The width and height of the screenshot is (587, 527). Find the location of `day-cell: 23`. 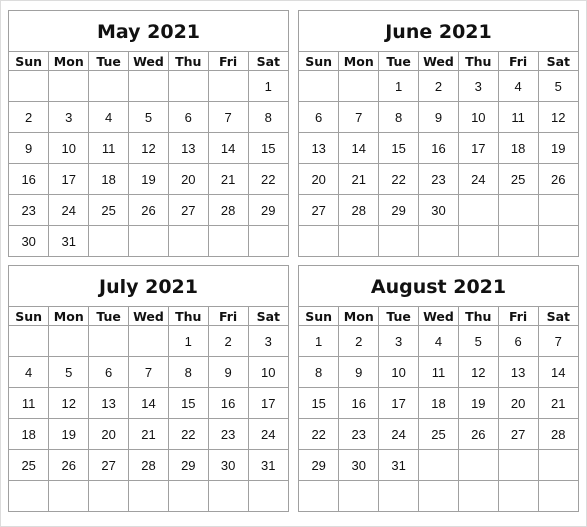

day-cell: 23 is located at coordinates (438, 179).